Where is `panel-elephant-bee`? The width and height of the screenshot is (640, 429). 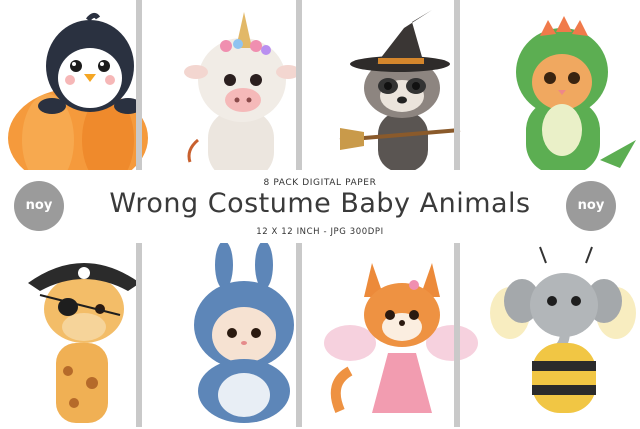
panel-elephant-bee is located at coordinates (560, 336).